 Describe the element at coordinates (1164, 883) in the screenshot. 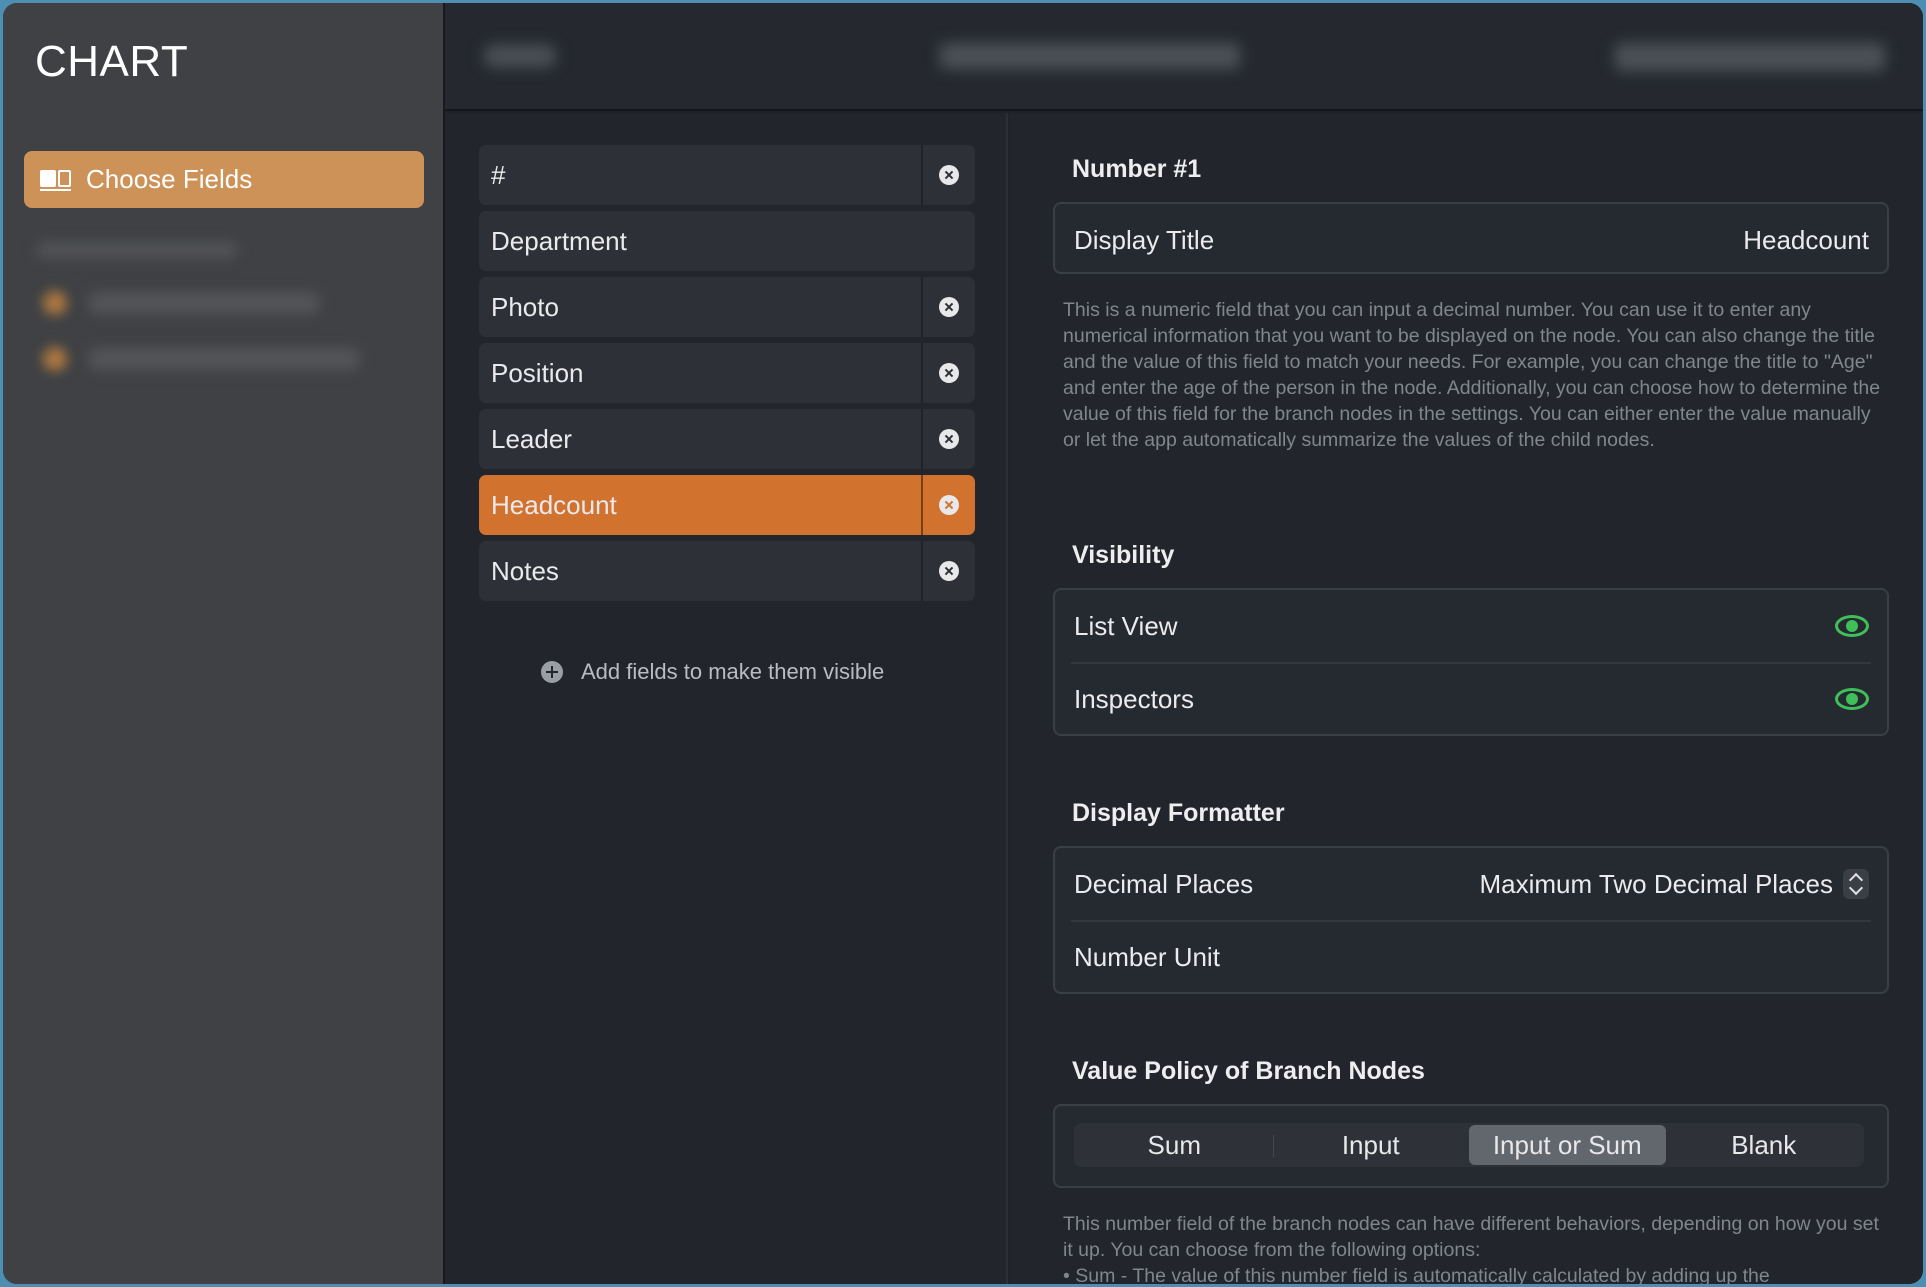

I see `decimal-places-label: Decimal Places` at that location.